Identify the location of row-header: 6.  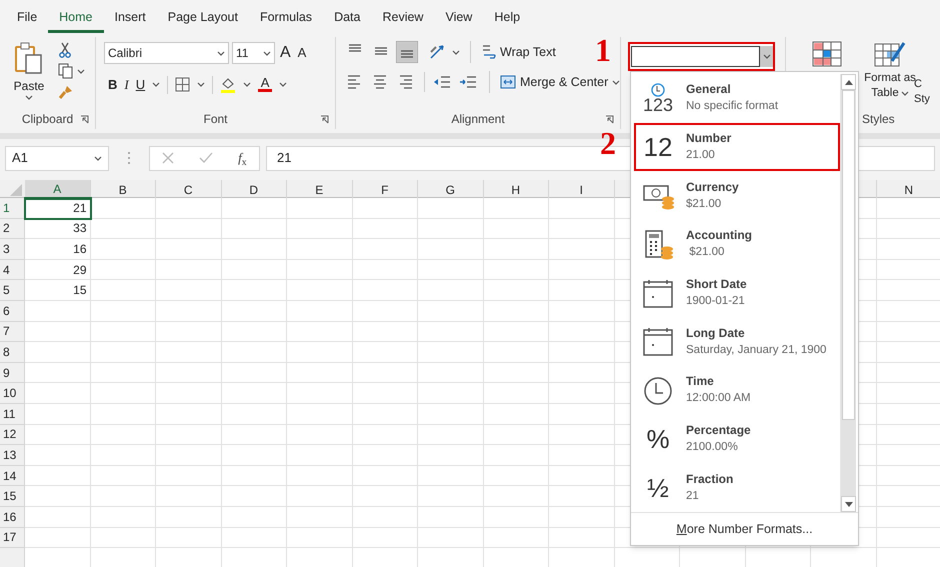
(12, 311).